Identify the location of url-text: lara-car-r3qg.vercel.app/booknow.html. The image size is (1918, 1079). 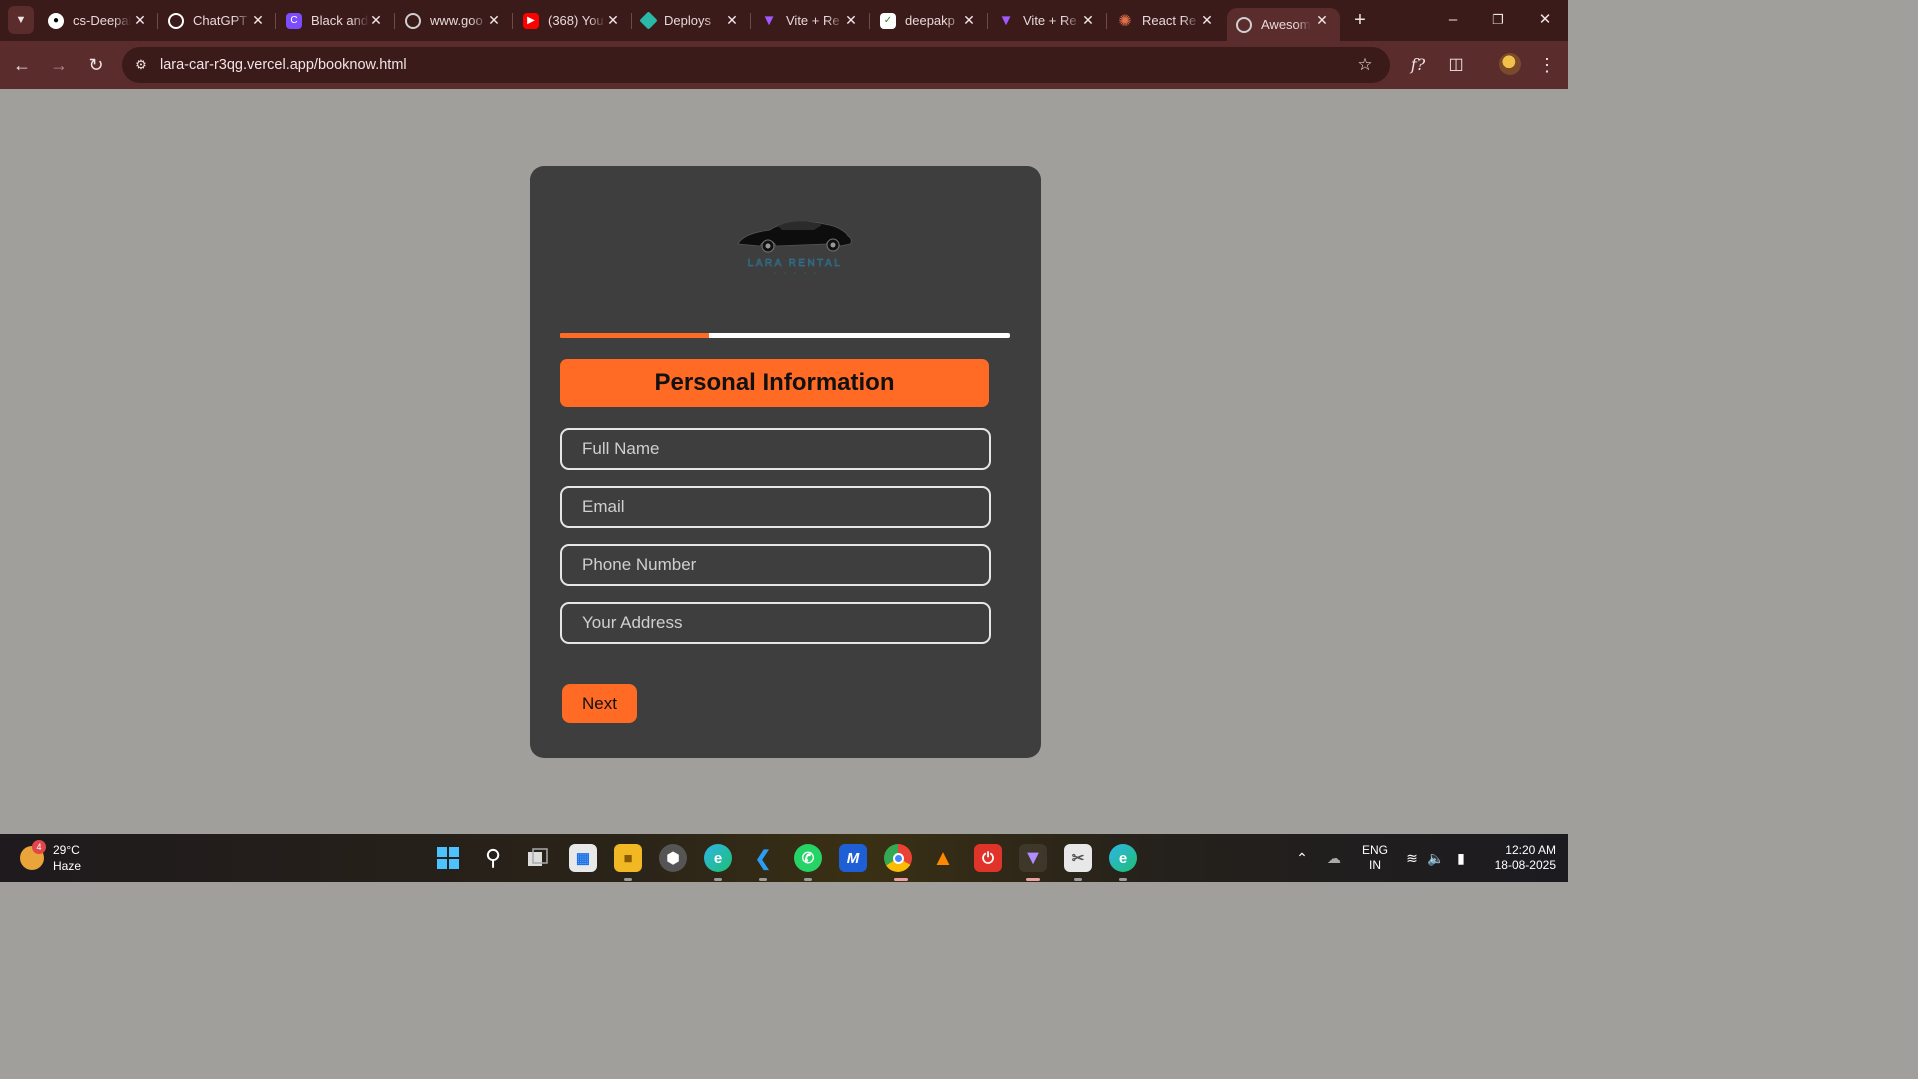
(283, 65).